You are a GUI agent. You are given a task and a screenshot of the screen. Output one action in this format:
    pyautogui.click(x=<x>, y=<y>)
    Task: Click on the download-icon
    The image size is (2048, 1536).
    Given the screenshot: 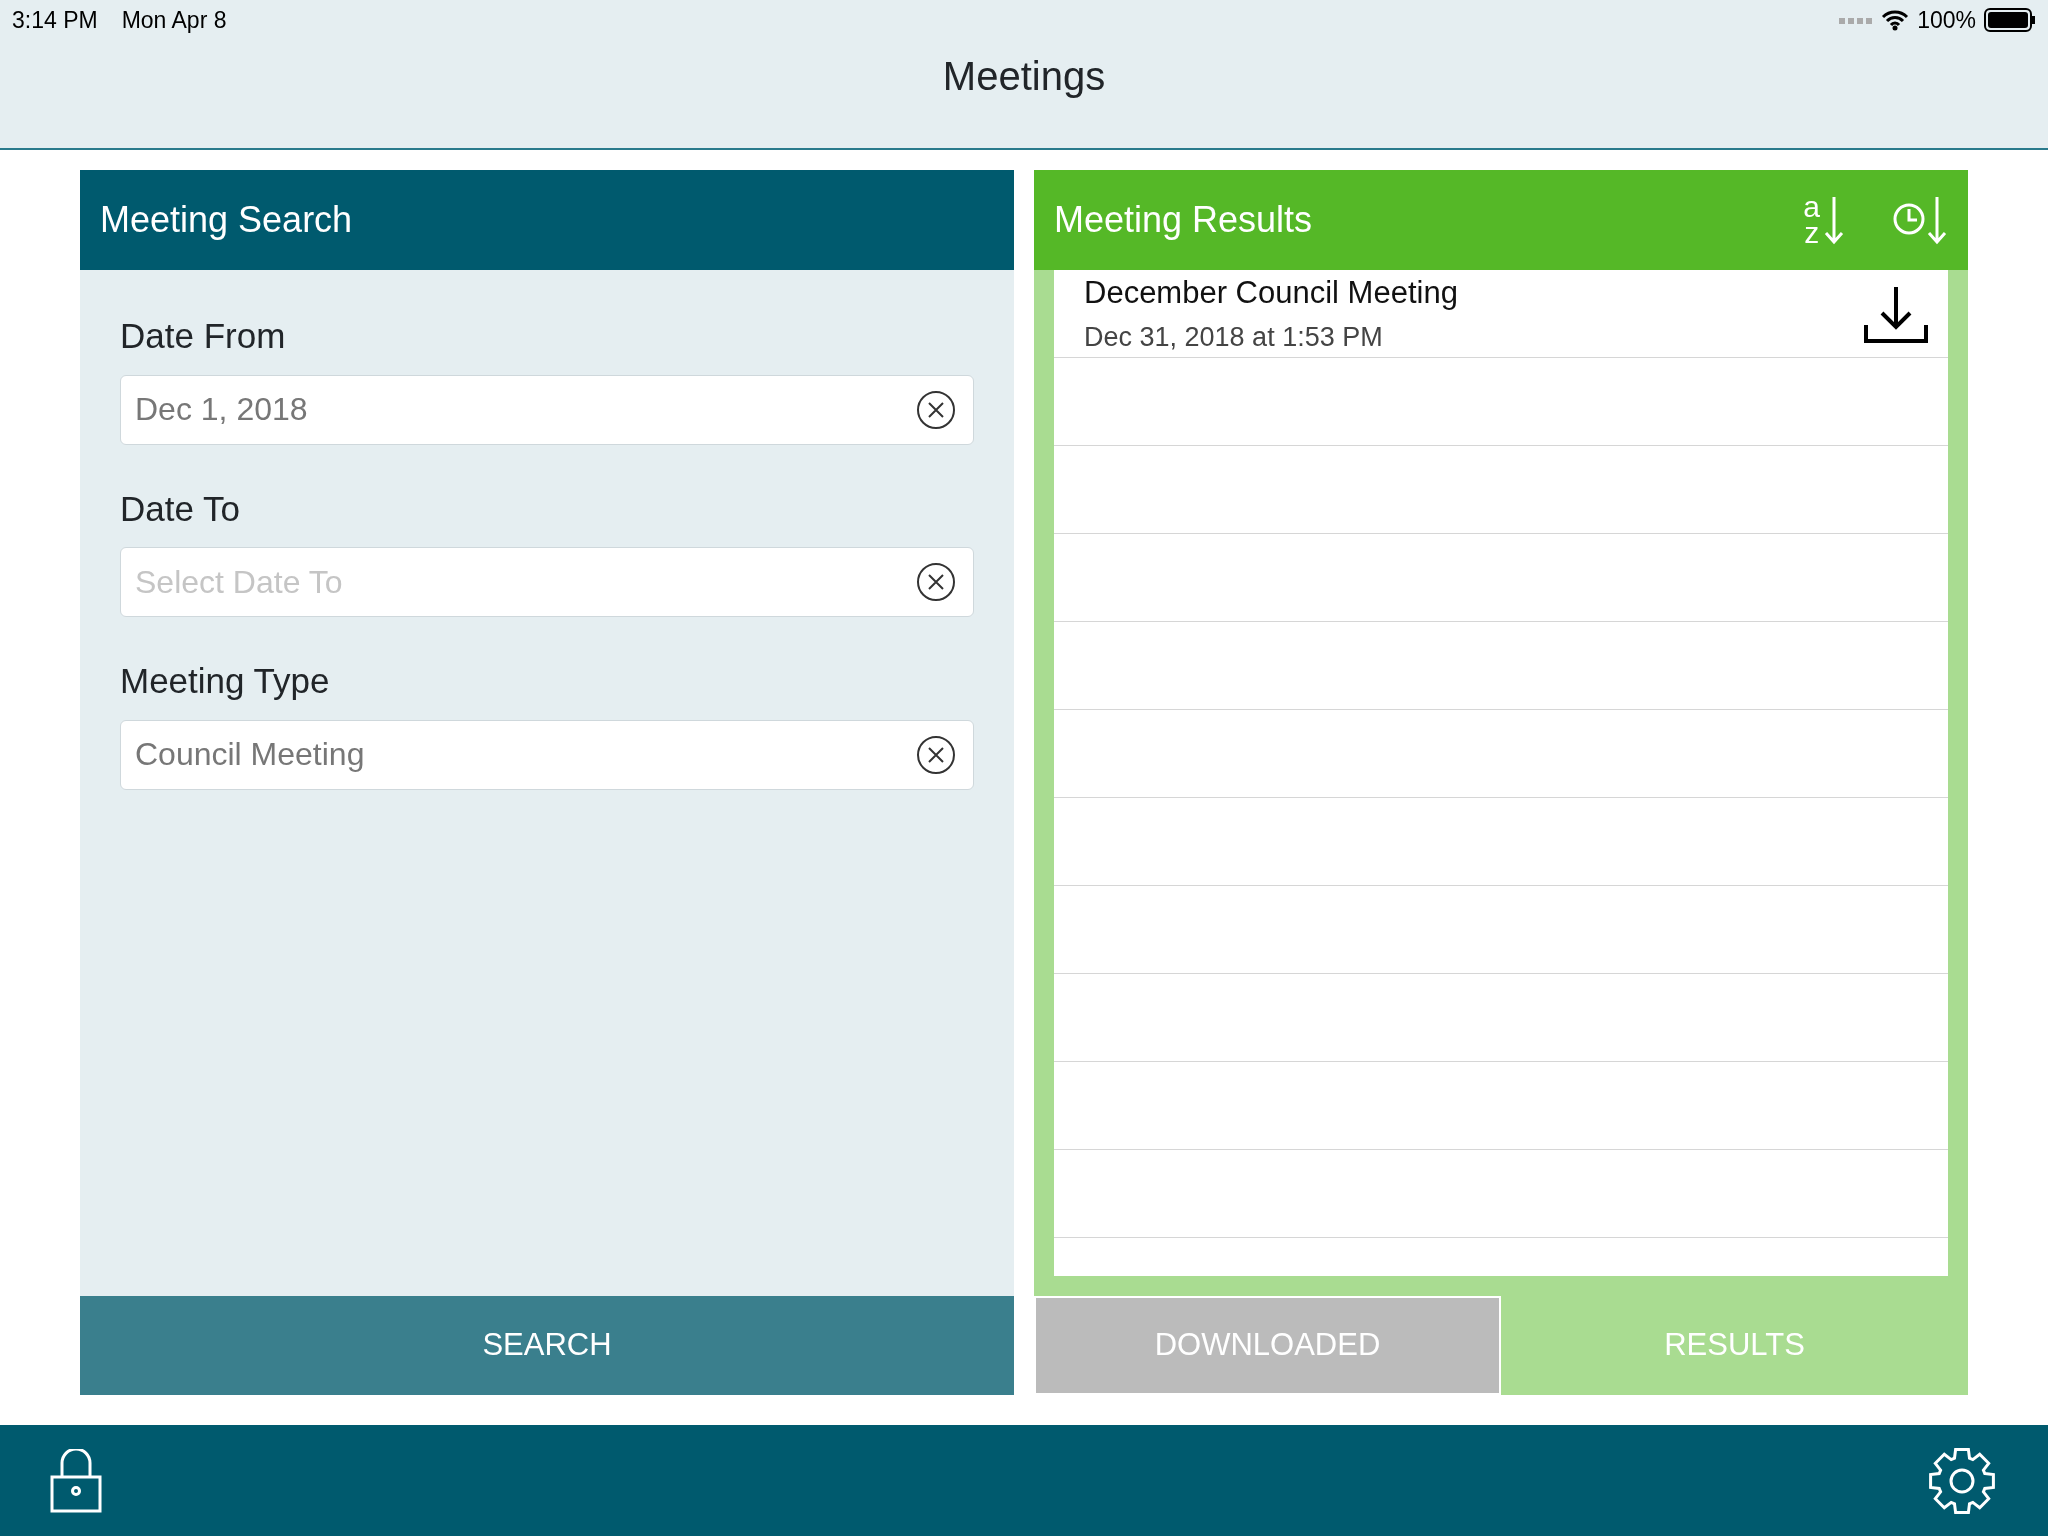 What is the action you would take?
    pyautogui.click(x=1896, y=313)
    